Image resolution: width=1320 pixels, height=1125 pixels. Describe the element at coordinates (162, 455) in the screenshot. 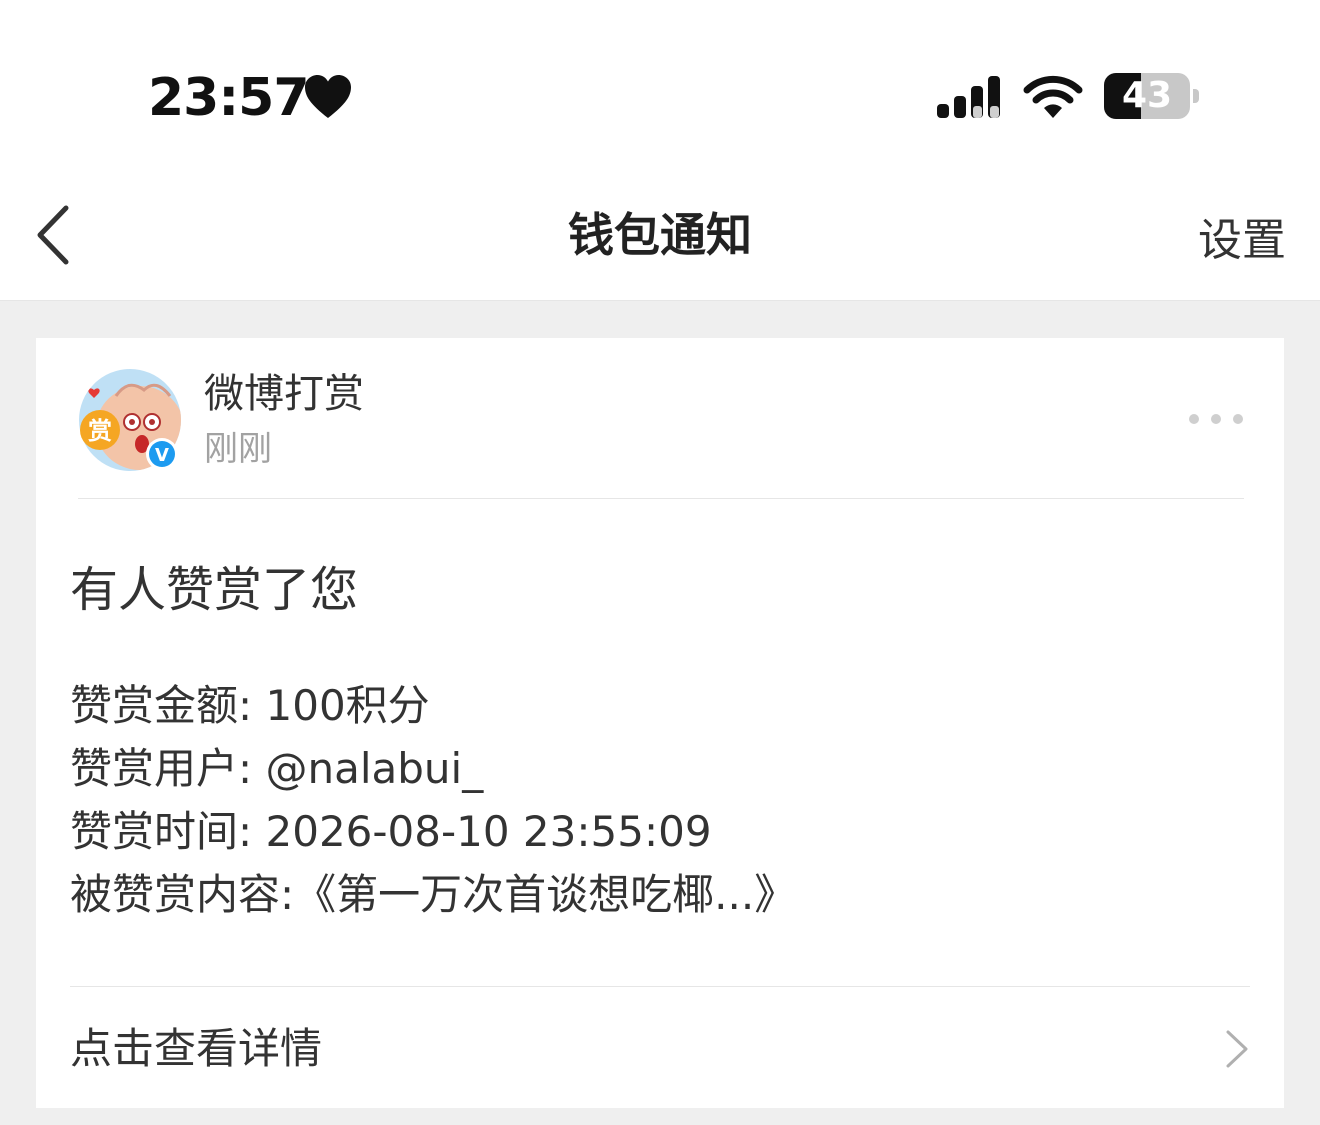

I see `verified-mark: V` at that location.